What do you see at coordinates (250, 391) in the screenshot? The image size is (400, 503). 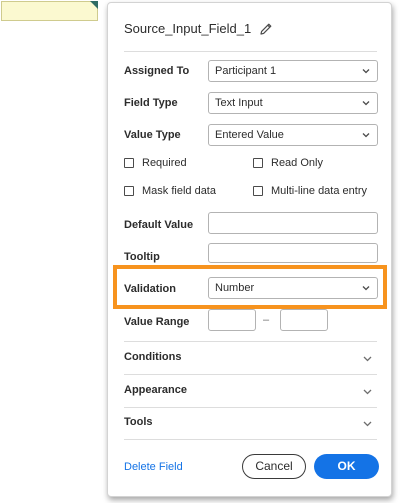 I see `section-appearance: Appearance` at bounding box center [250, 391].